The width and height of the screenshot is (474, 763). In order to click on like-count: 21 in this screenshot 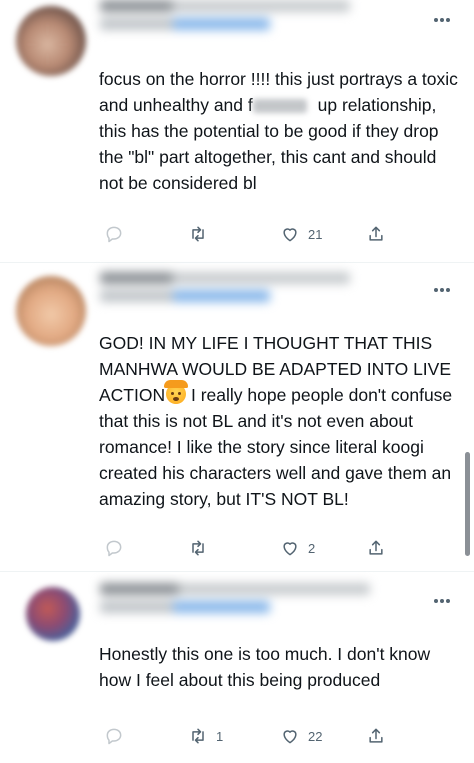, I will do `click(315, 234)`.